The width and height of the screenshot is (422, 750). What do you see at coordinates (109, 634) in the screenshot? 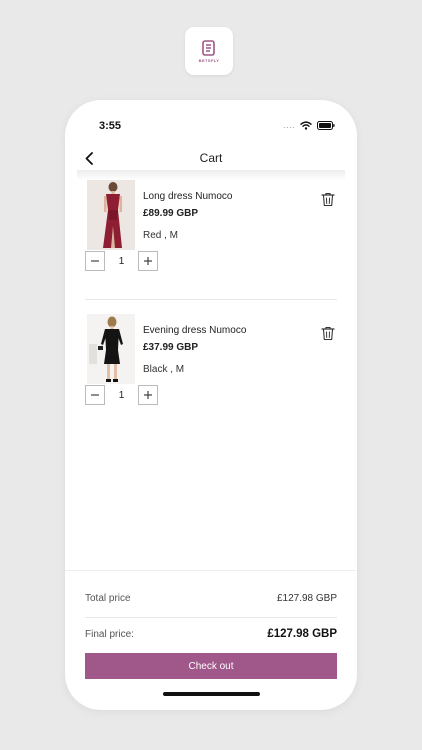
I see `final-price-label: Final price:` at bounding box center [109, 634].